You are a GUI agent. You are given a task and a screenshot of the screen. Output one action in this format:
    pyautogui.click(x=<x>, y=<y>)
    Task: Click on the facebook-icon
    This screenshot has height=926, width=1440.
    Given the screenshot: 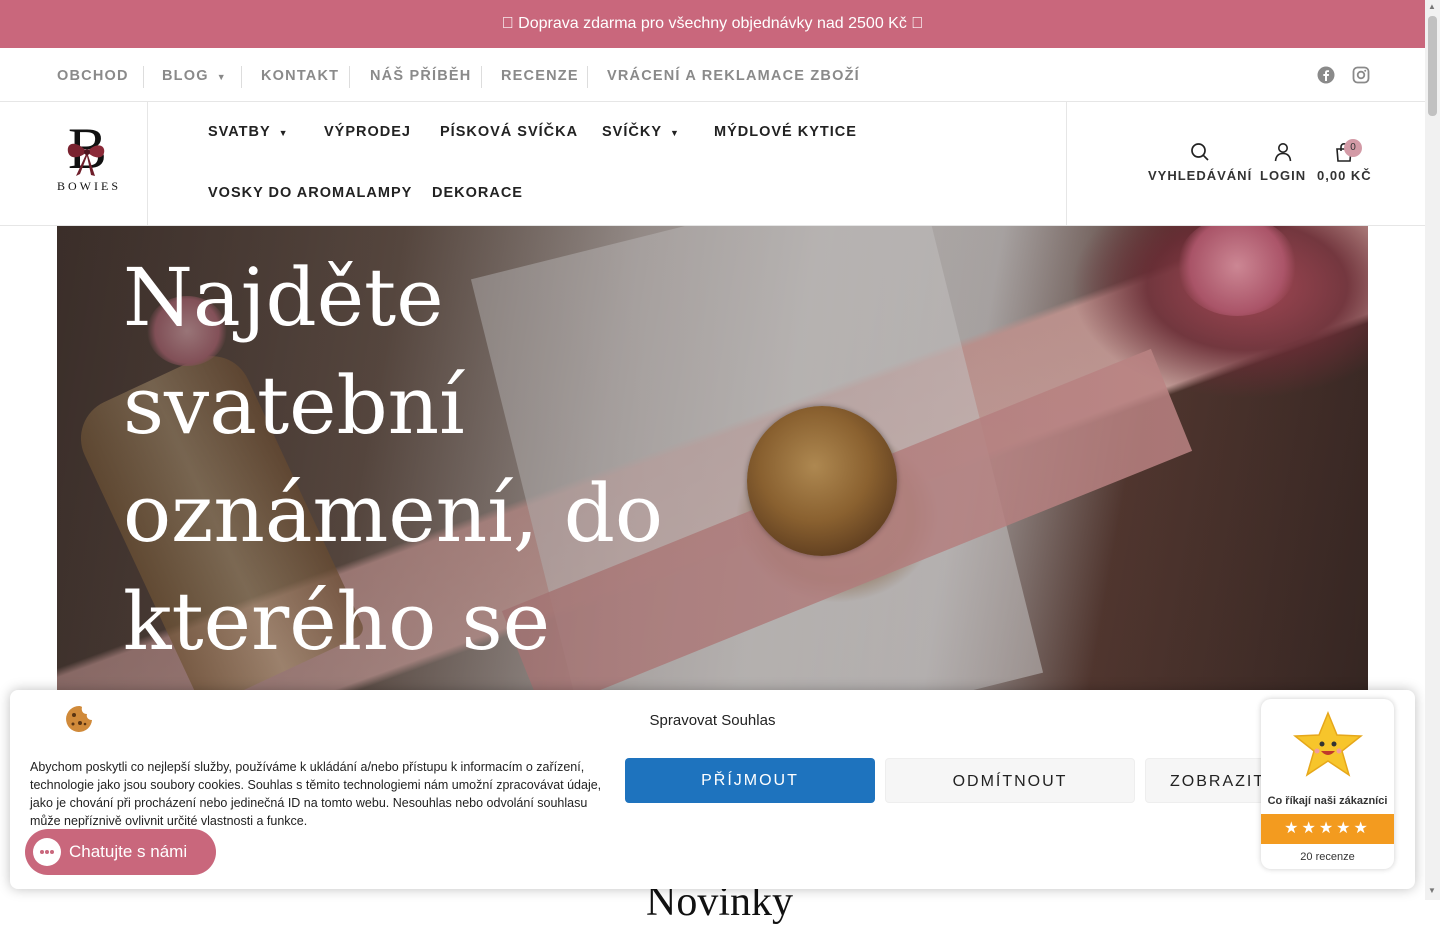 What is the action you would take?
    pyautogui.click(x=1326, y=75)
    